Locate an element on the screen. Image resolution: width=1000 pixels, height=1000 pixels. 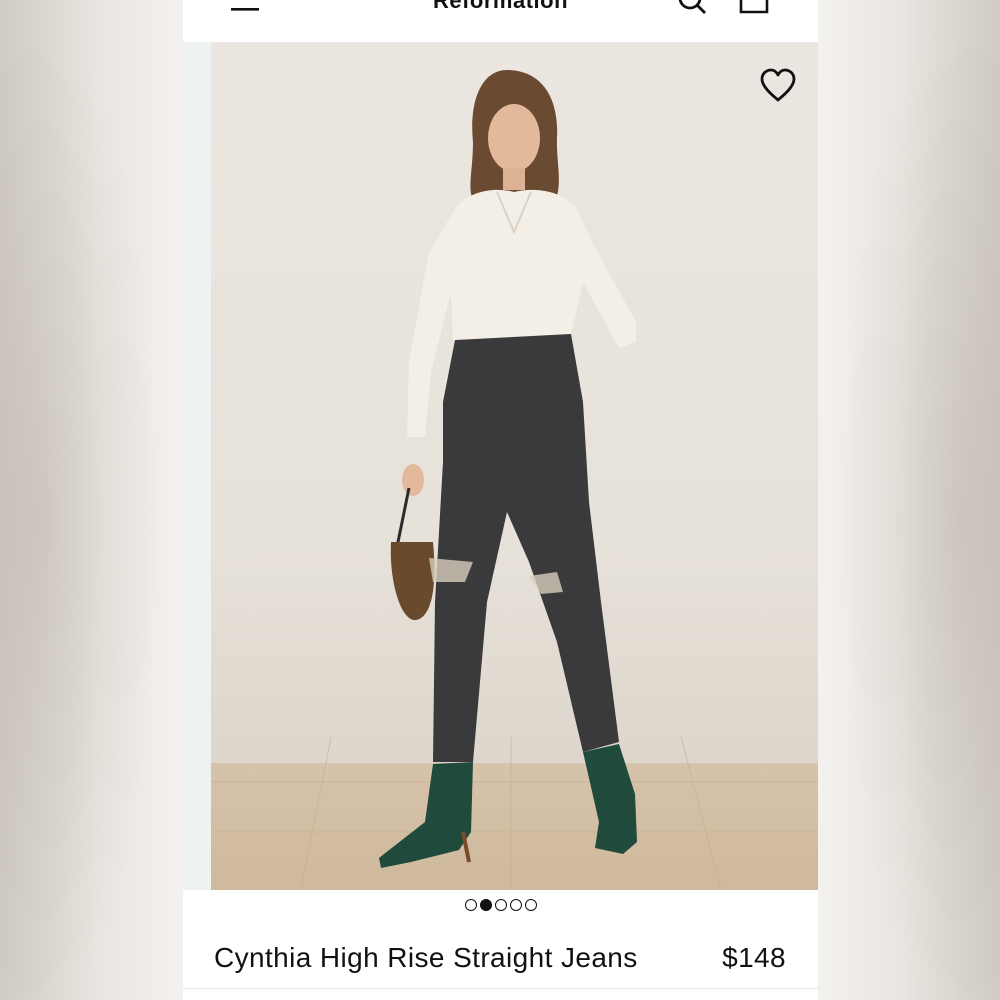
top-navigation-bar: Reformation is located at coordinates (500, 21).